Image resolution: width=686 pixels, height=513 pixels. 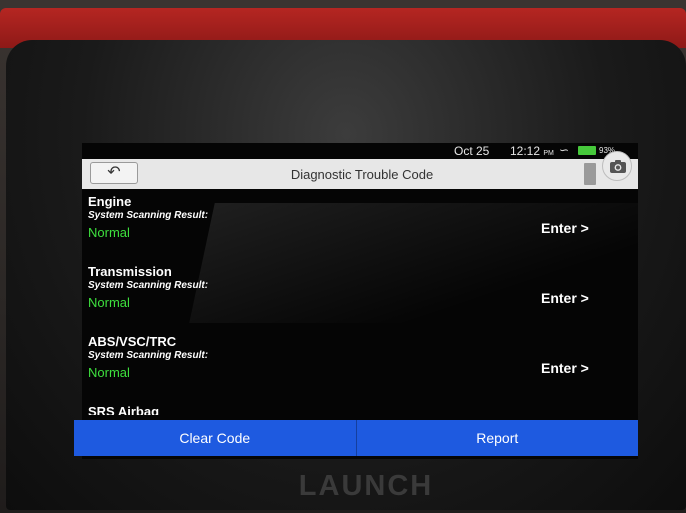 What do you see at coordinates (498, 438) in the screenshot?
I see `report-button: Report` at bounding box center [498, 438].